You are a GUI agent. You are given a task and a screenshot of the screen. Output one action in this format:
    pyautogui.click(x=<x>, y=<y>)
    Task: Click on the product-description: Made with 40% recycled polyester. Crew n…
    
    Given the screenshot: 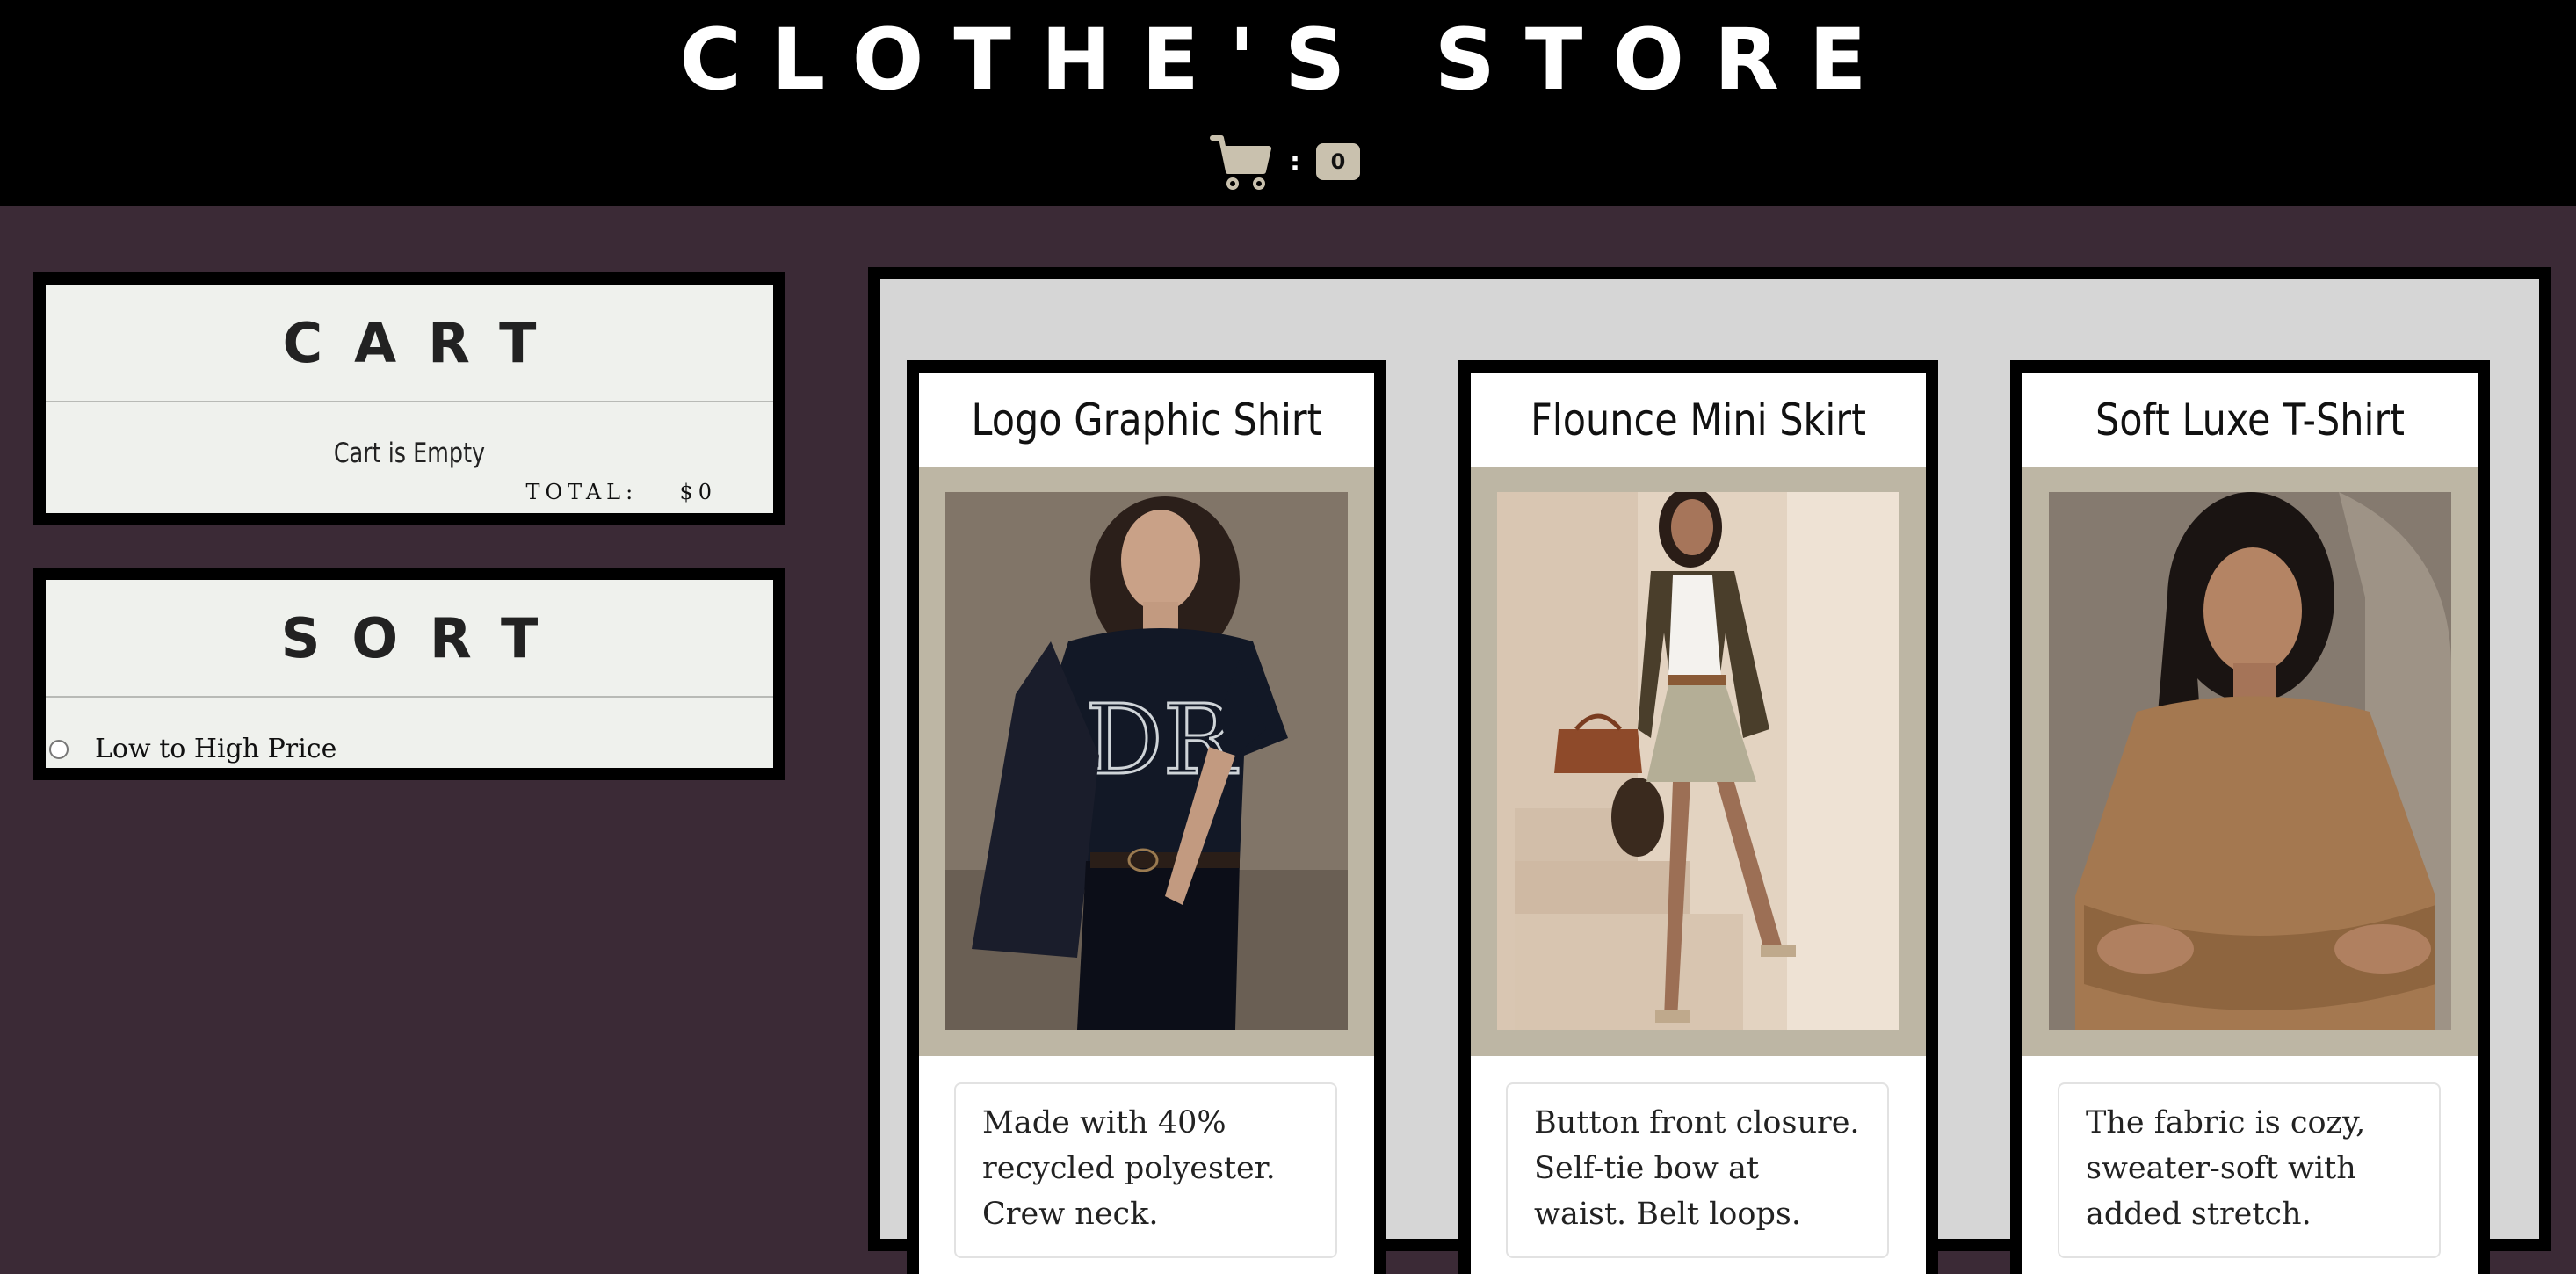 What is the action you would take?
    pyautogui.click(x=1145, y=1170)
    